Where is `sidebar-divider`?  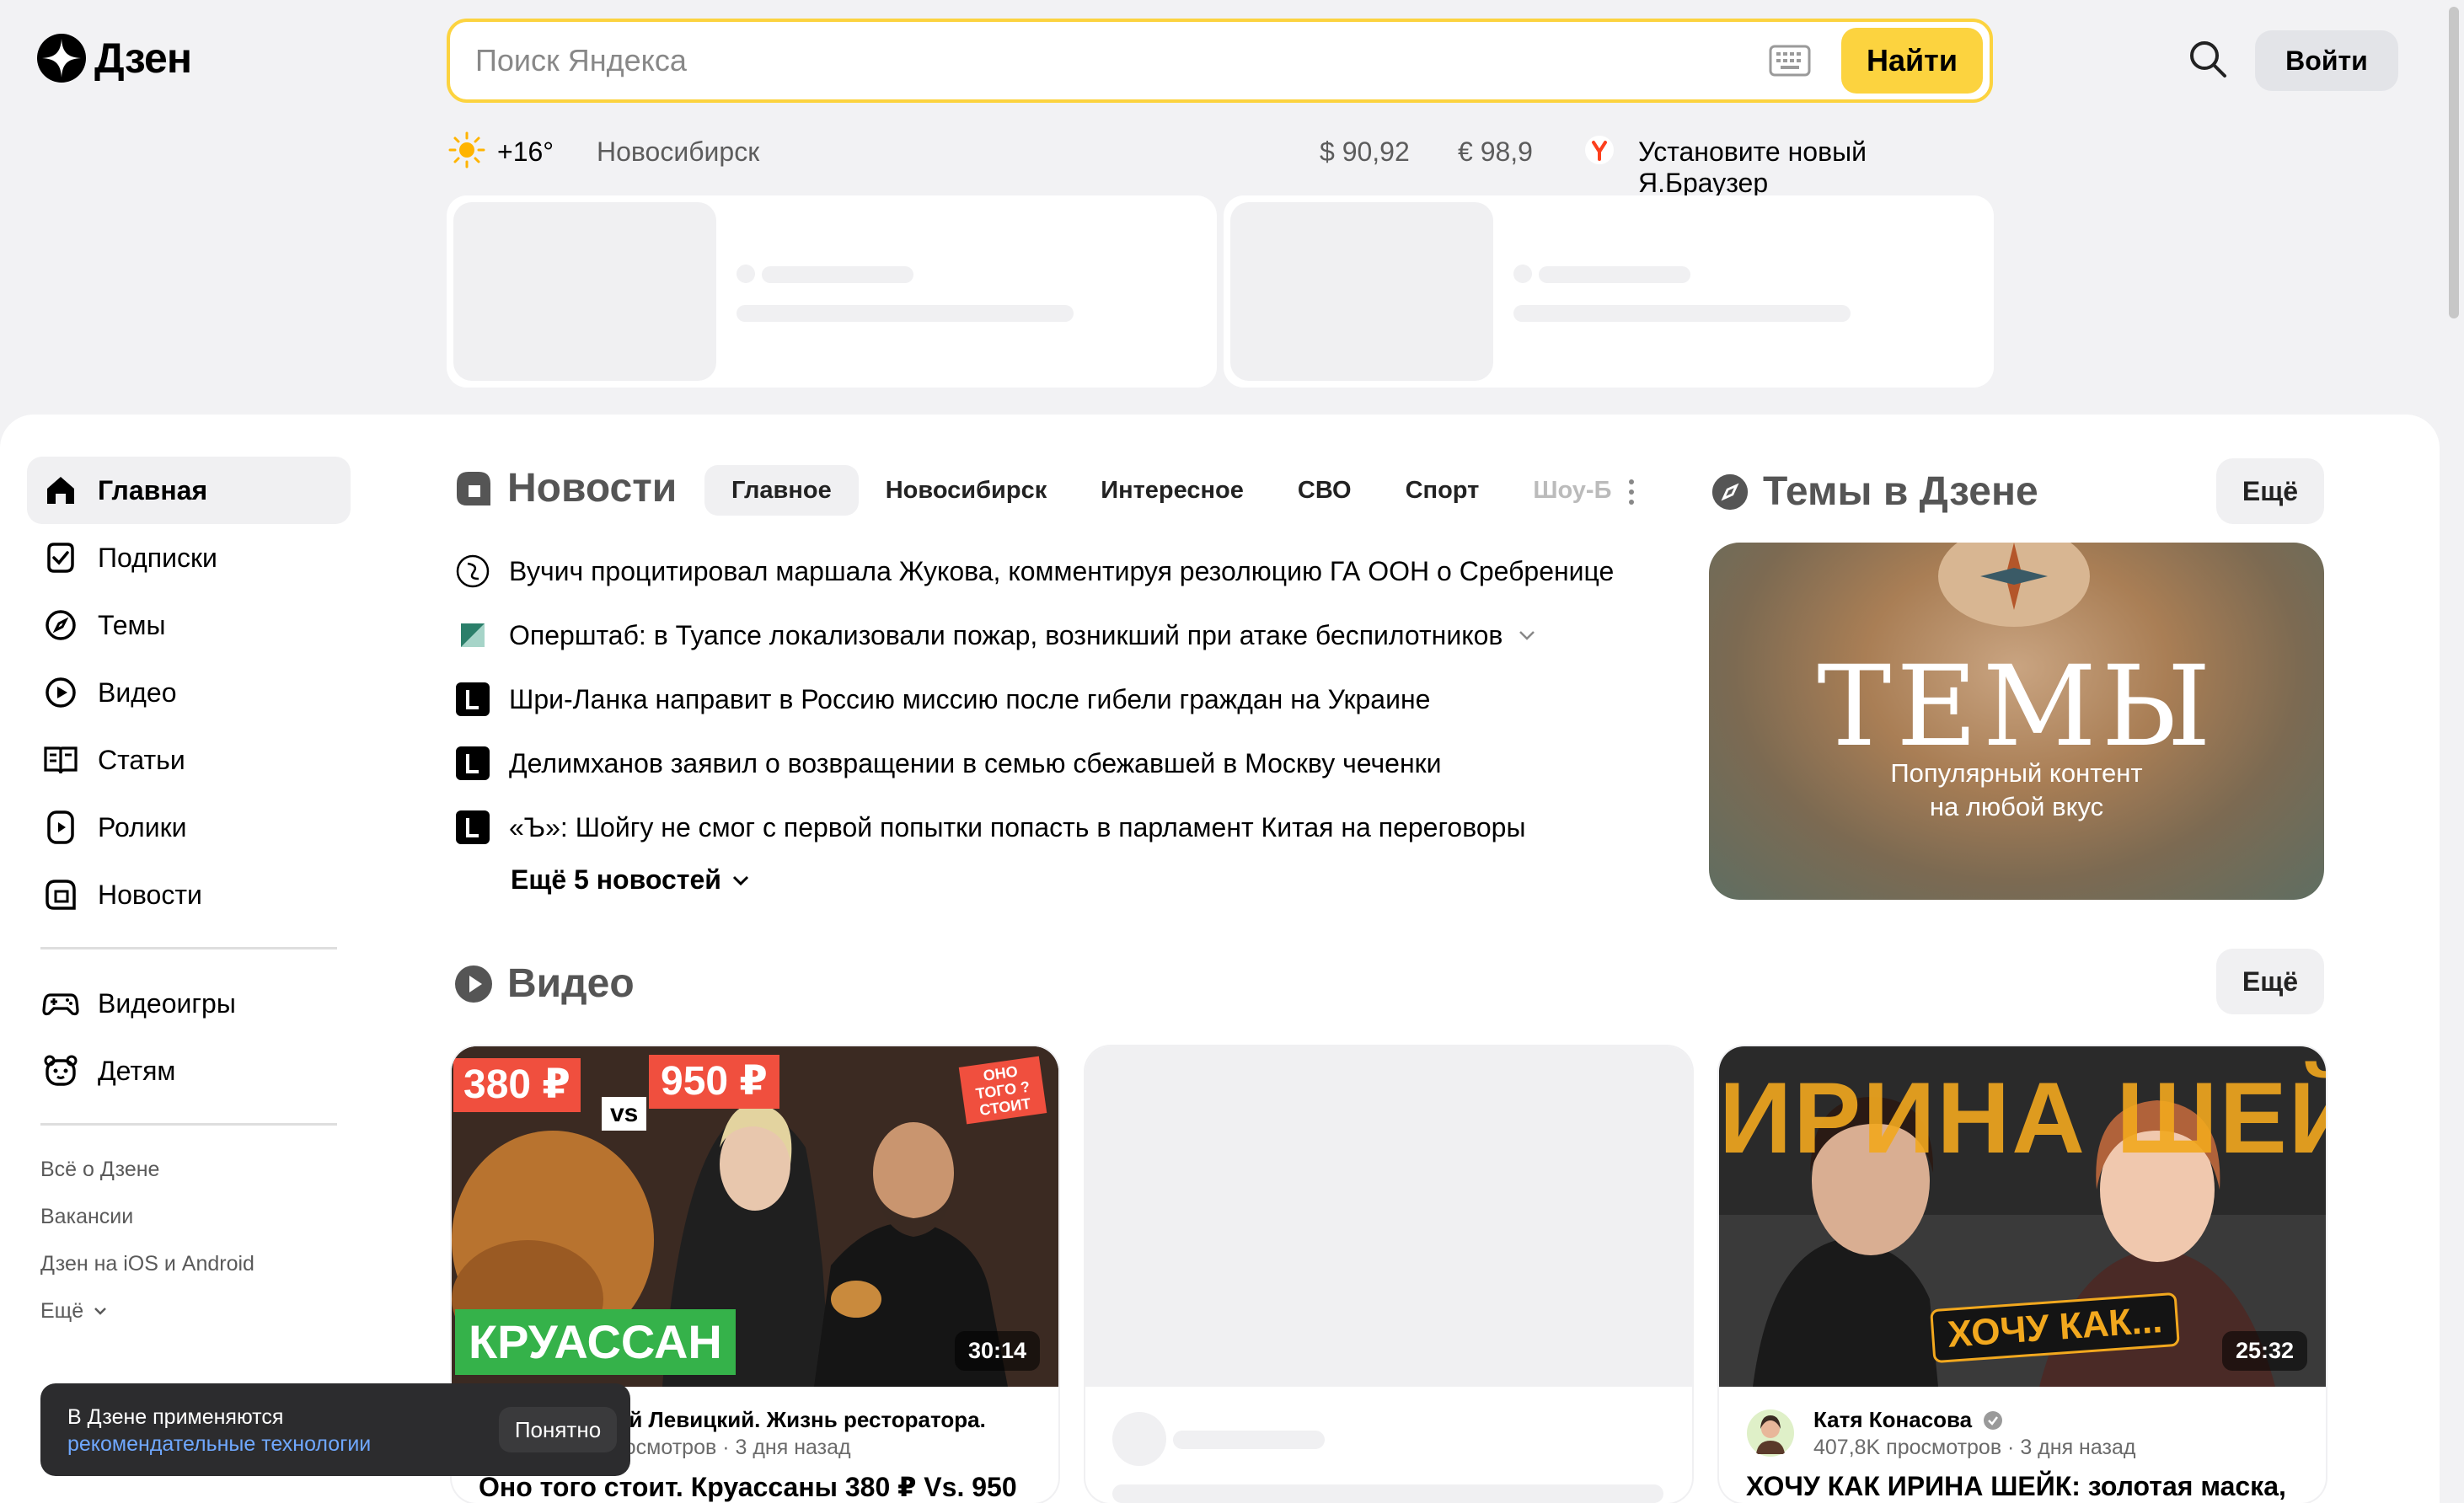 sidebar-divider is located at coordinates (188, 1124).